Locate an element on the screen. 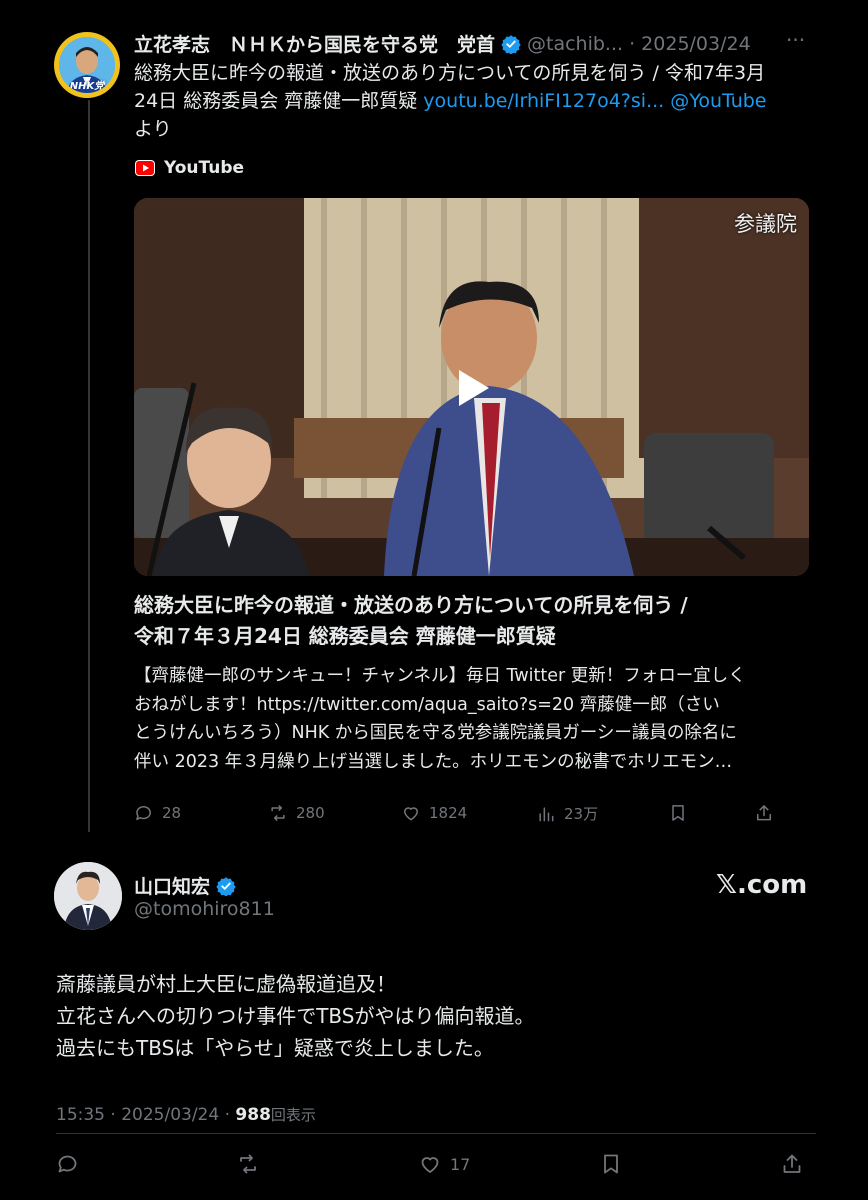 The image size is (868, 1200). view-count: 988 is located at coordinates (253, 1115).